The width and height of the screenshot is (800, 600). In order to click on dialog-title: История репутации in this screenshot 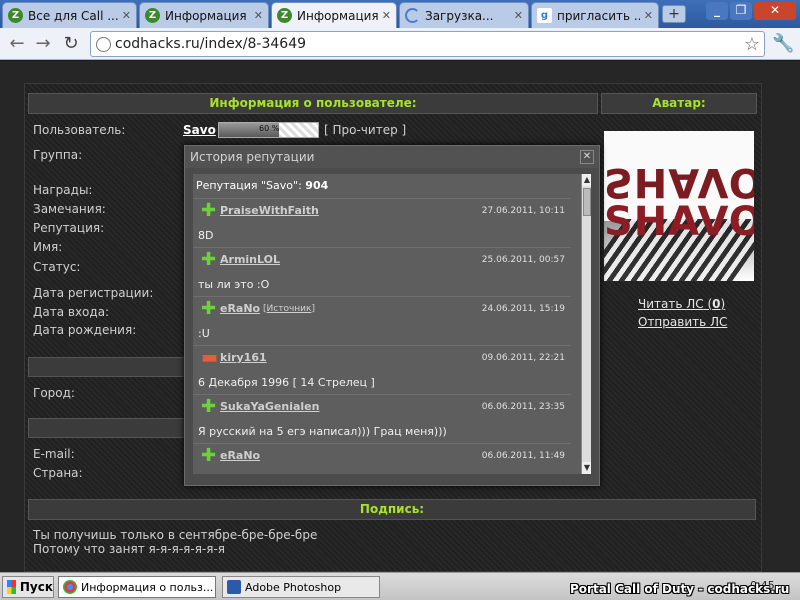, I will do `click(392, 157)`.